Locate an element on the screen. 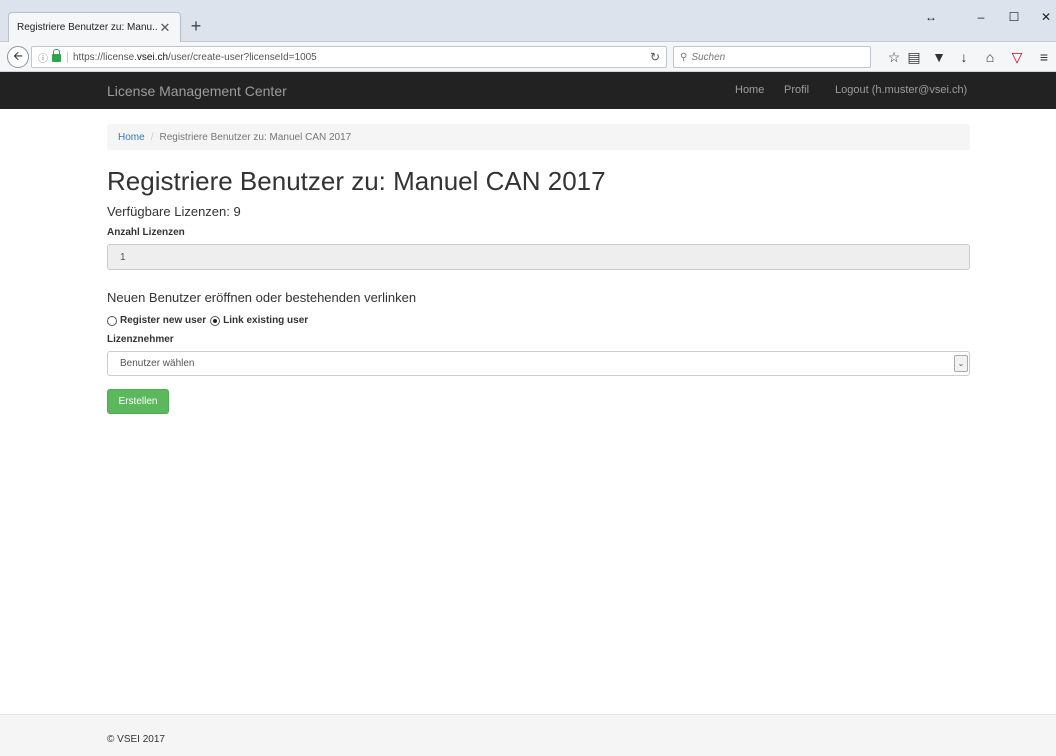 This screenshot has width=1056, height=756. menu-icon: ≡ is located at coordinates (1044, 57).